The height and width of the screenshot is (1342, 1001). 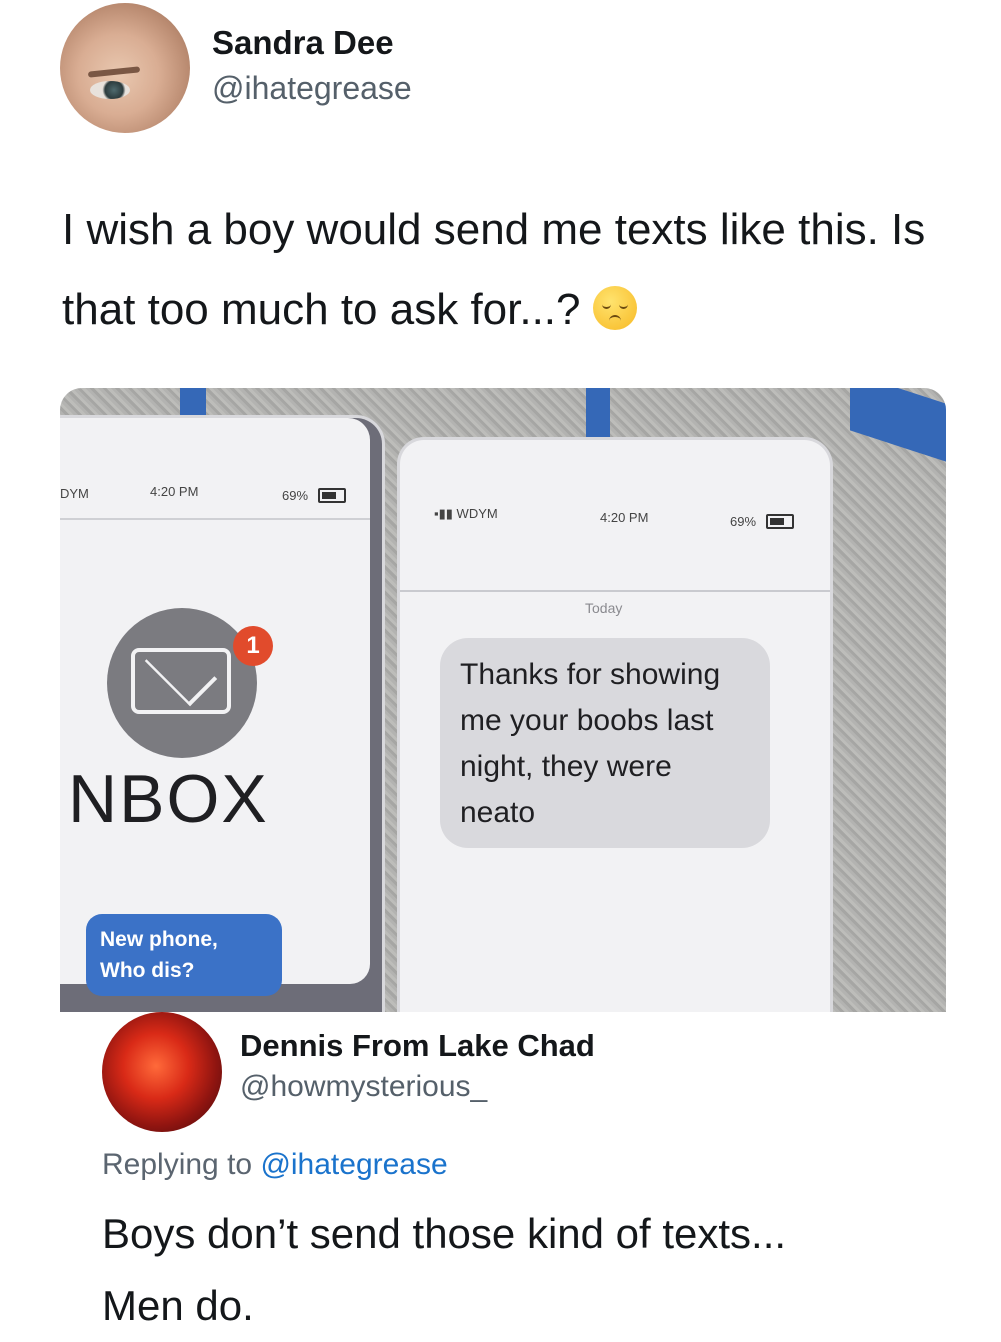 I want to click on replying-to: Replying to @ihategrease, so click(x=275, y=1165).